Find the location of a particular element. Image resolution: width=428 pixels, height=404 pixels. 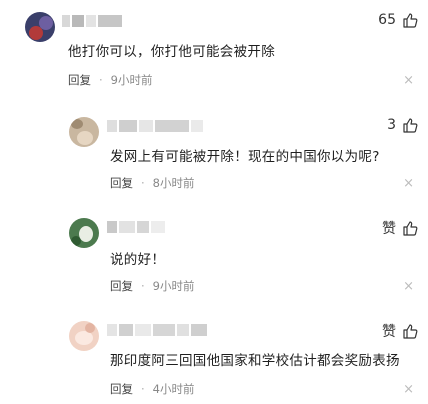

like-control: 65 is located at coordinates (398, 20).